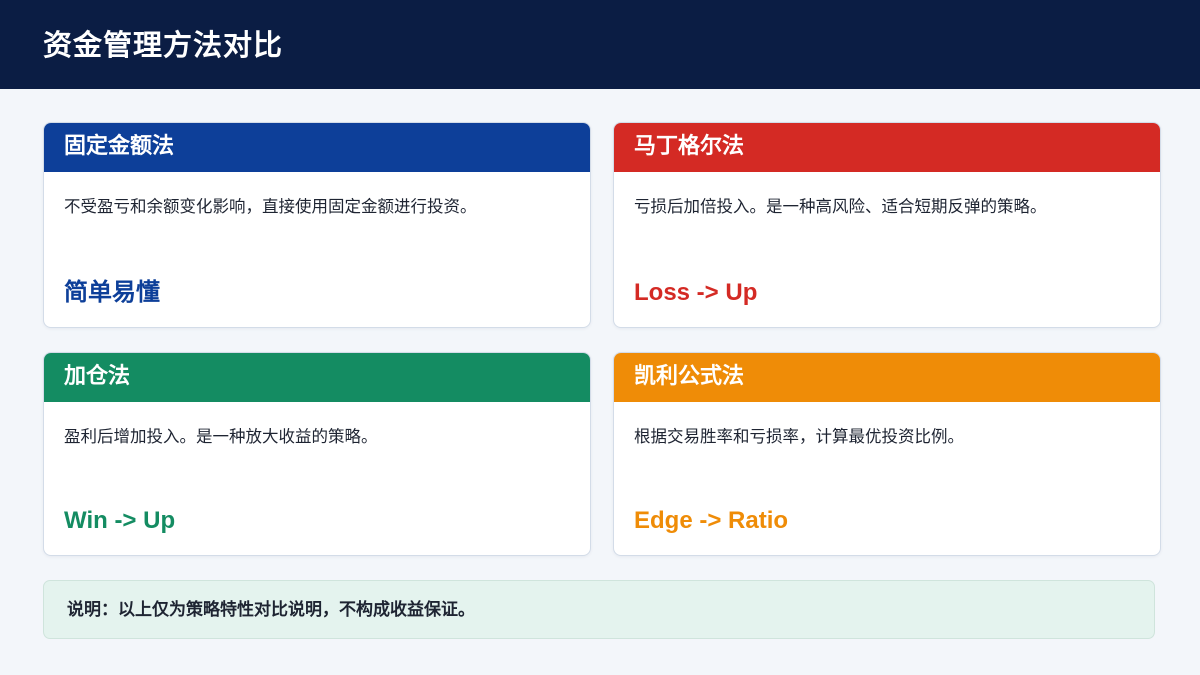 The image size is (1200, 675). Describe the element at coordinates (887, 454) in the screenshot. I see `method-card-kelly: 凯利公式法 根据交易胜率和亏损率，计算最优投资比例。 Edge -> Ratio` at that location.